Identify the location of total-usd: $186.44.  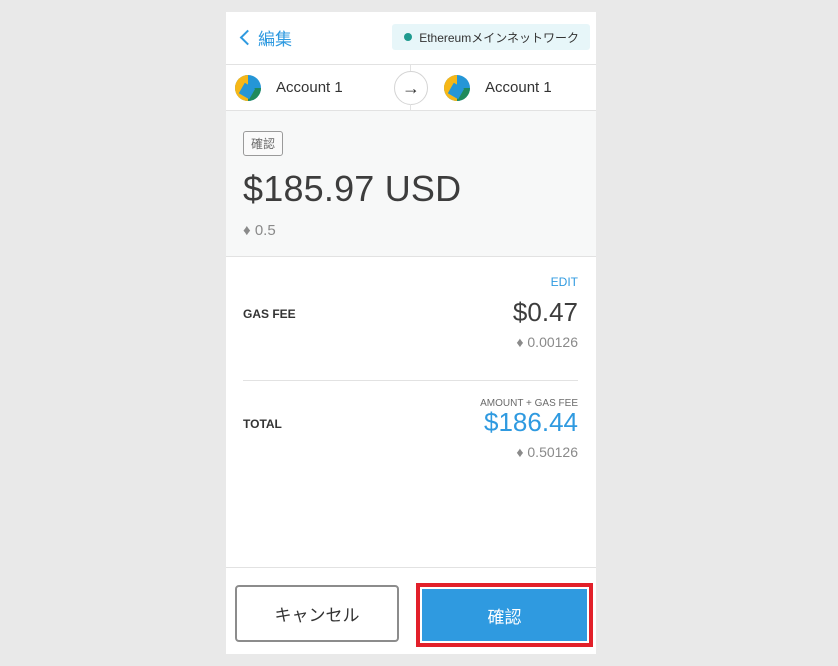
(531, 422).